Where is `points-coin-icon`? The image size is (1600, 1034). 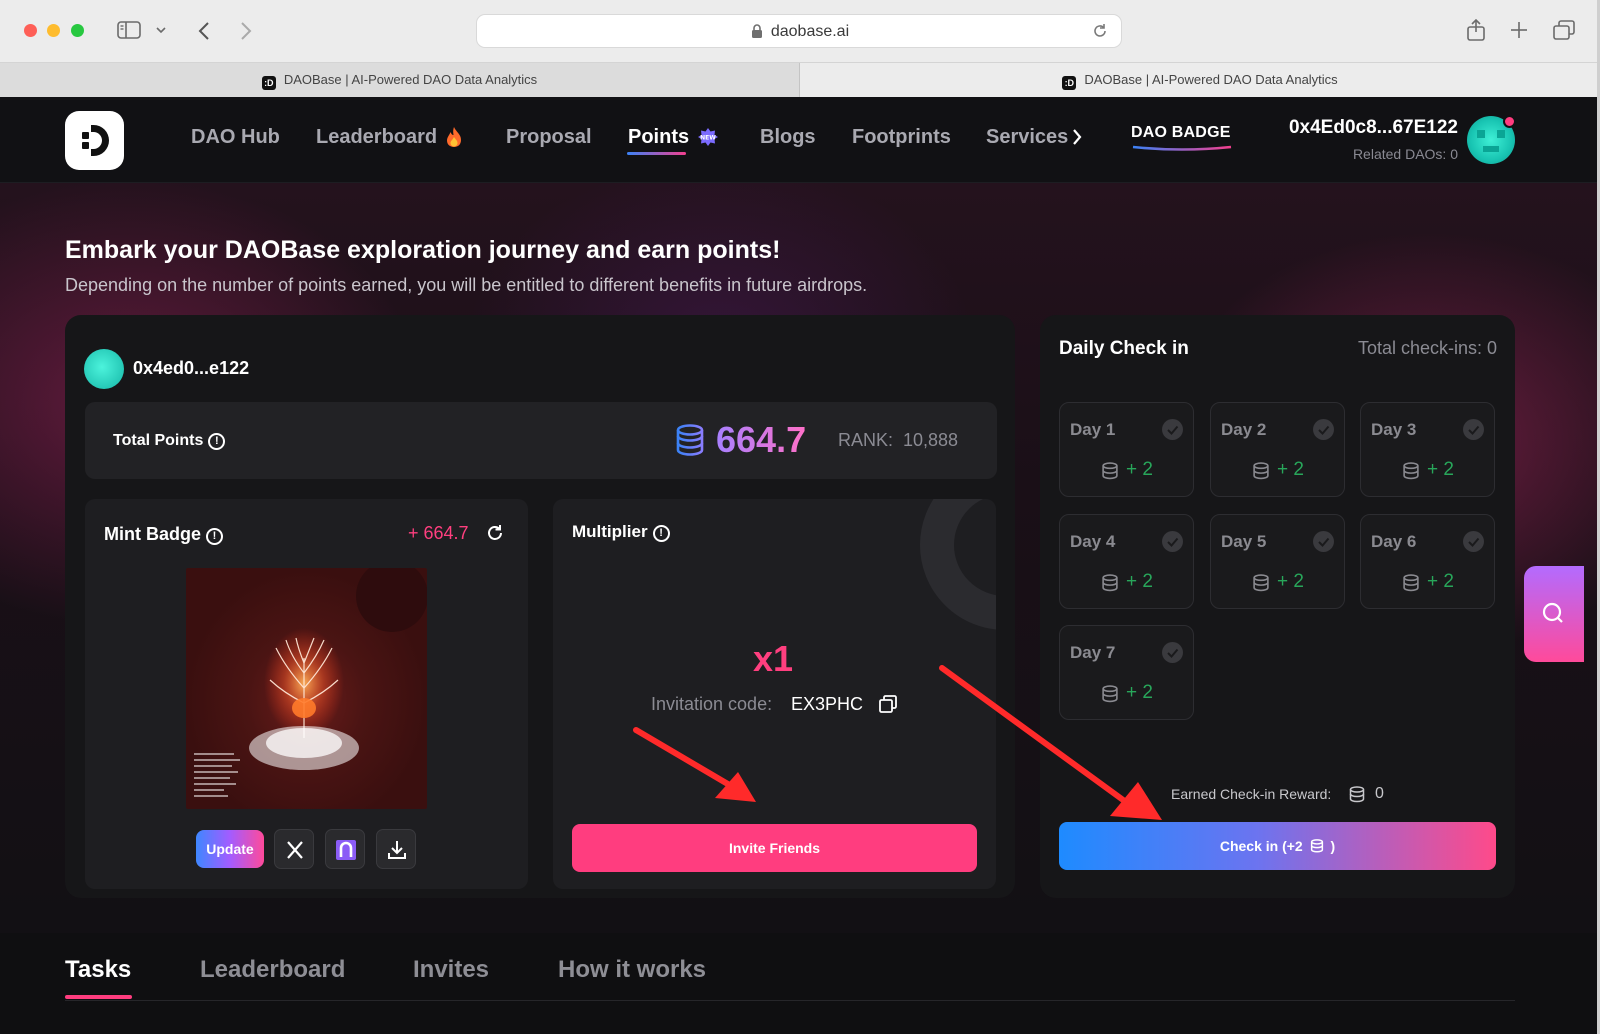
points-coin-icon is located at coordinates (690, 440).